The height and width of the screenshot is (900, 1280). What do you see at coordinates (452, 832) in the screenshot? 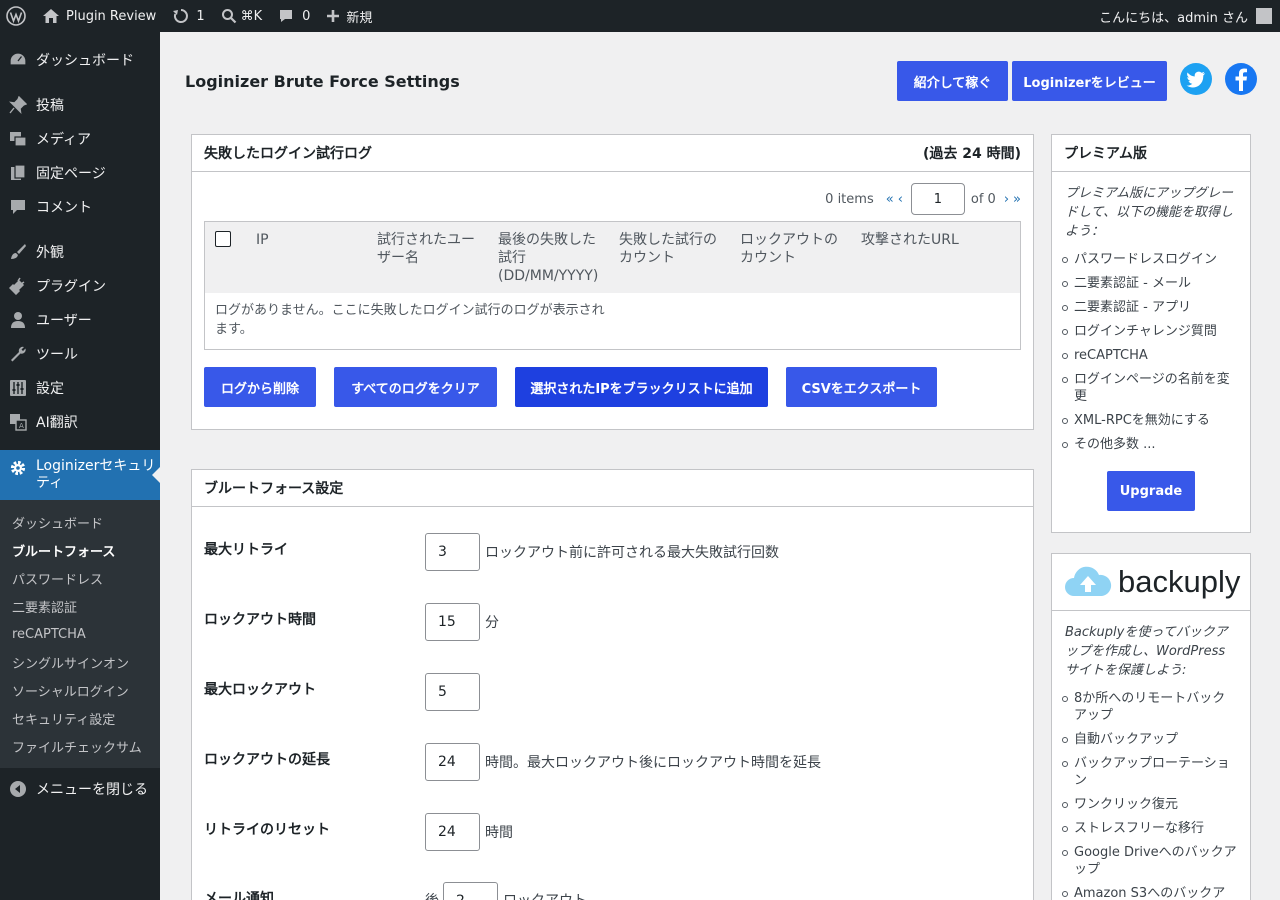
I see `reset-retries-input: 24` at bounding box center [452, 832].